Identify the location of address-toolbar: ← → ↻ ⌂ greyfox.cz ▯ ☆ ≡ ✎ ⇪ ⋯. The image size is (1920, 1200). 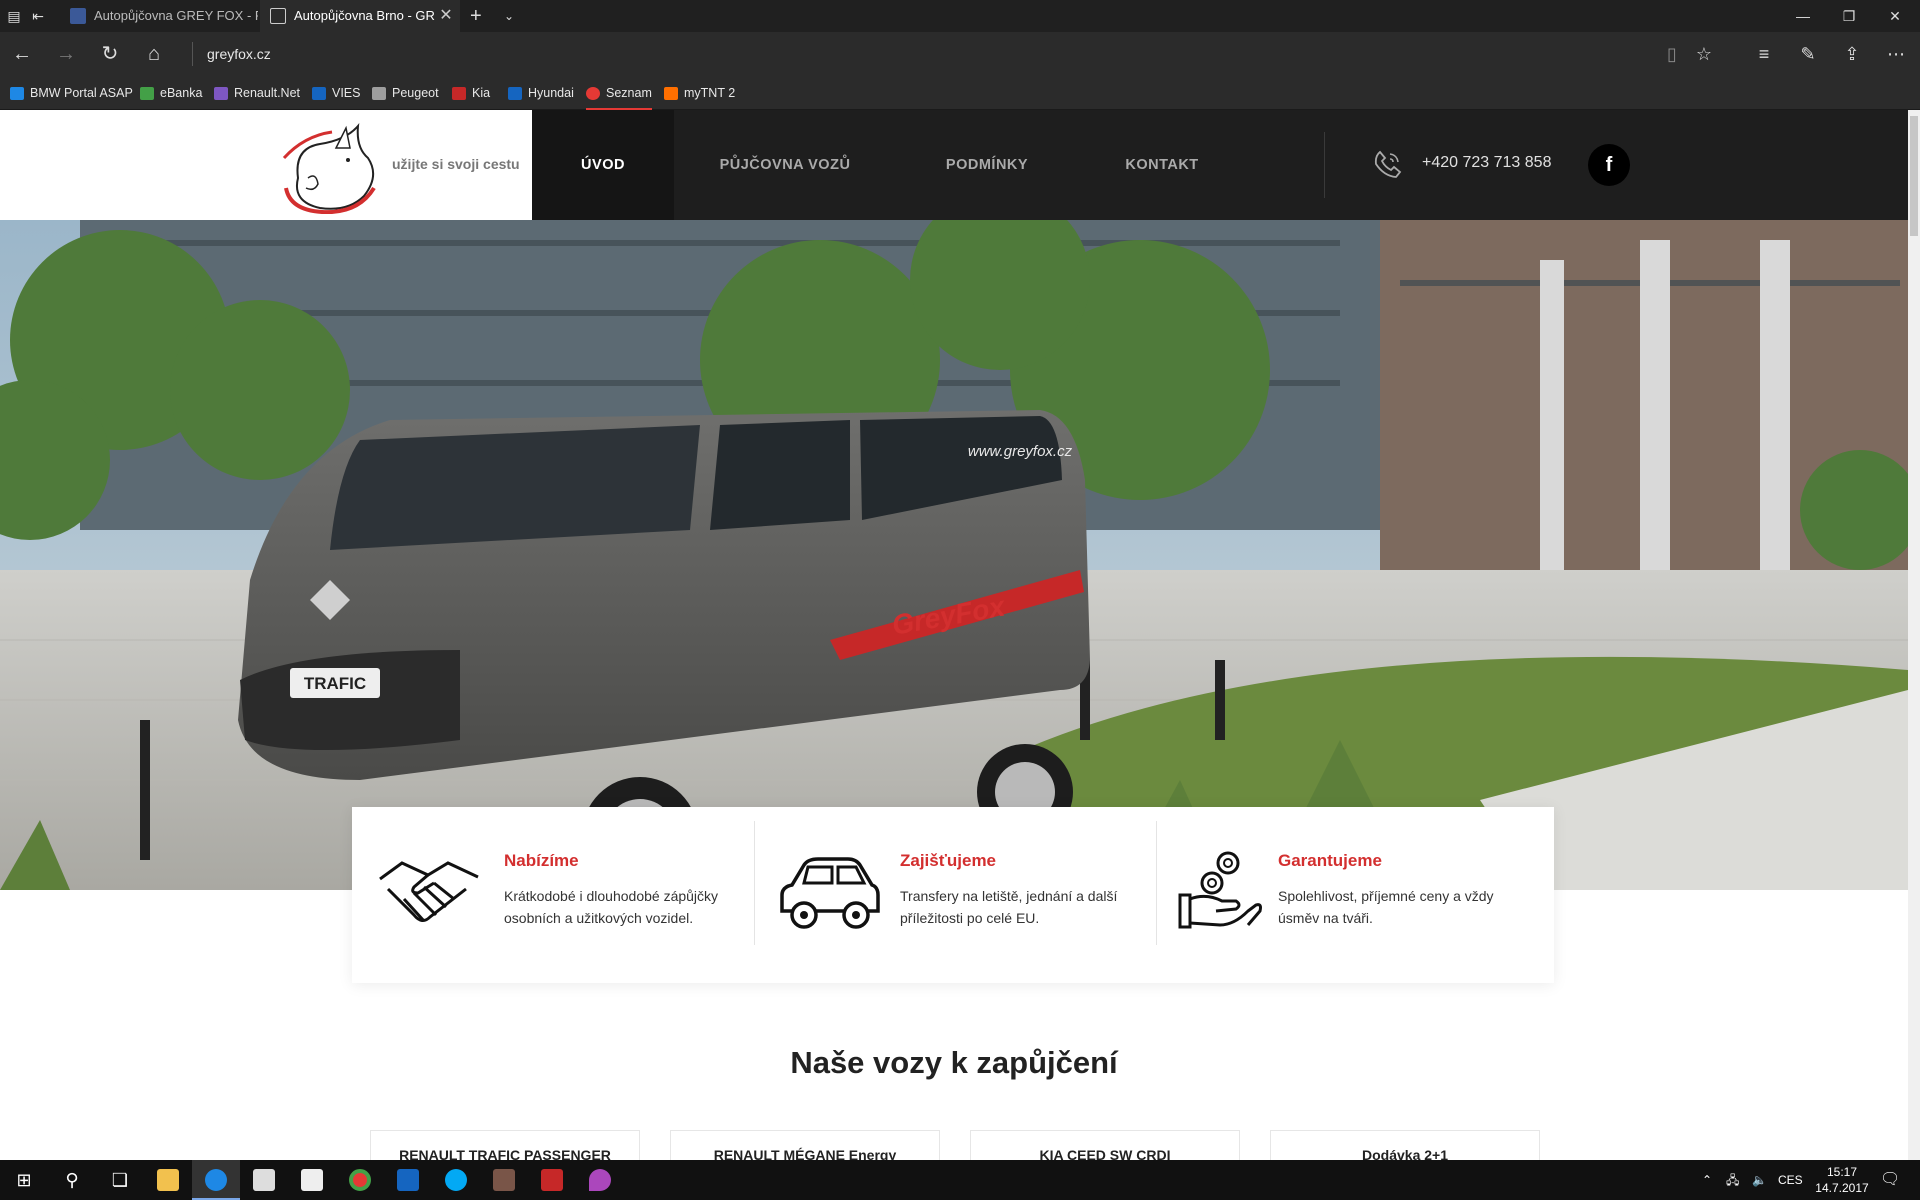
(960, 54).